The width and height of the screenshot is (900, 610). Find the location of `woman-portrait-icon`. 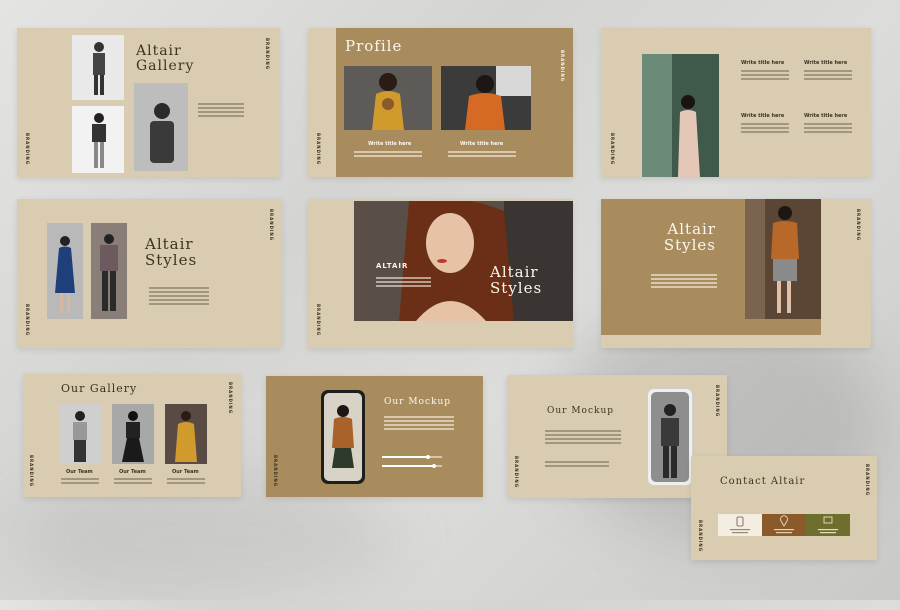

woman-portrait-icon is located at coordinates (463, 261).